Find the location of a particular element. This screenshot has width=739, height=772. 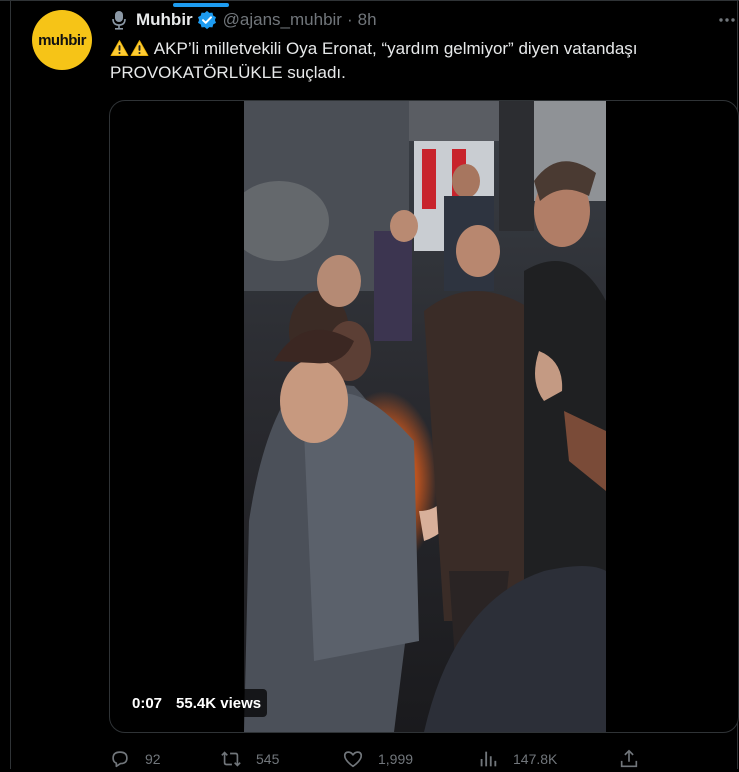

retweet-icon is located at coordinates (231, 759).